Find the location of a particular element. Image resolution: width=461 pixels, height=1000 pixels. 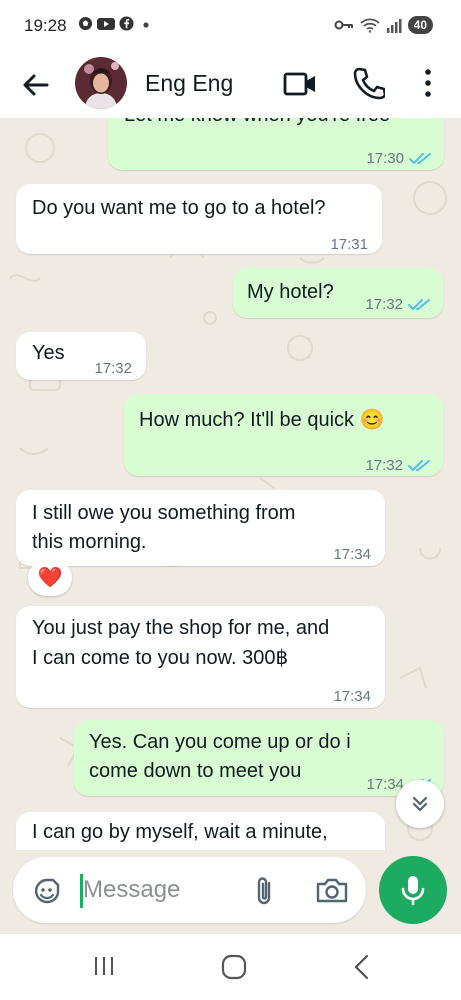

microphone-icon is located at coordinates (413, 891).